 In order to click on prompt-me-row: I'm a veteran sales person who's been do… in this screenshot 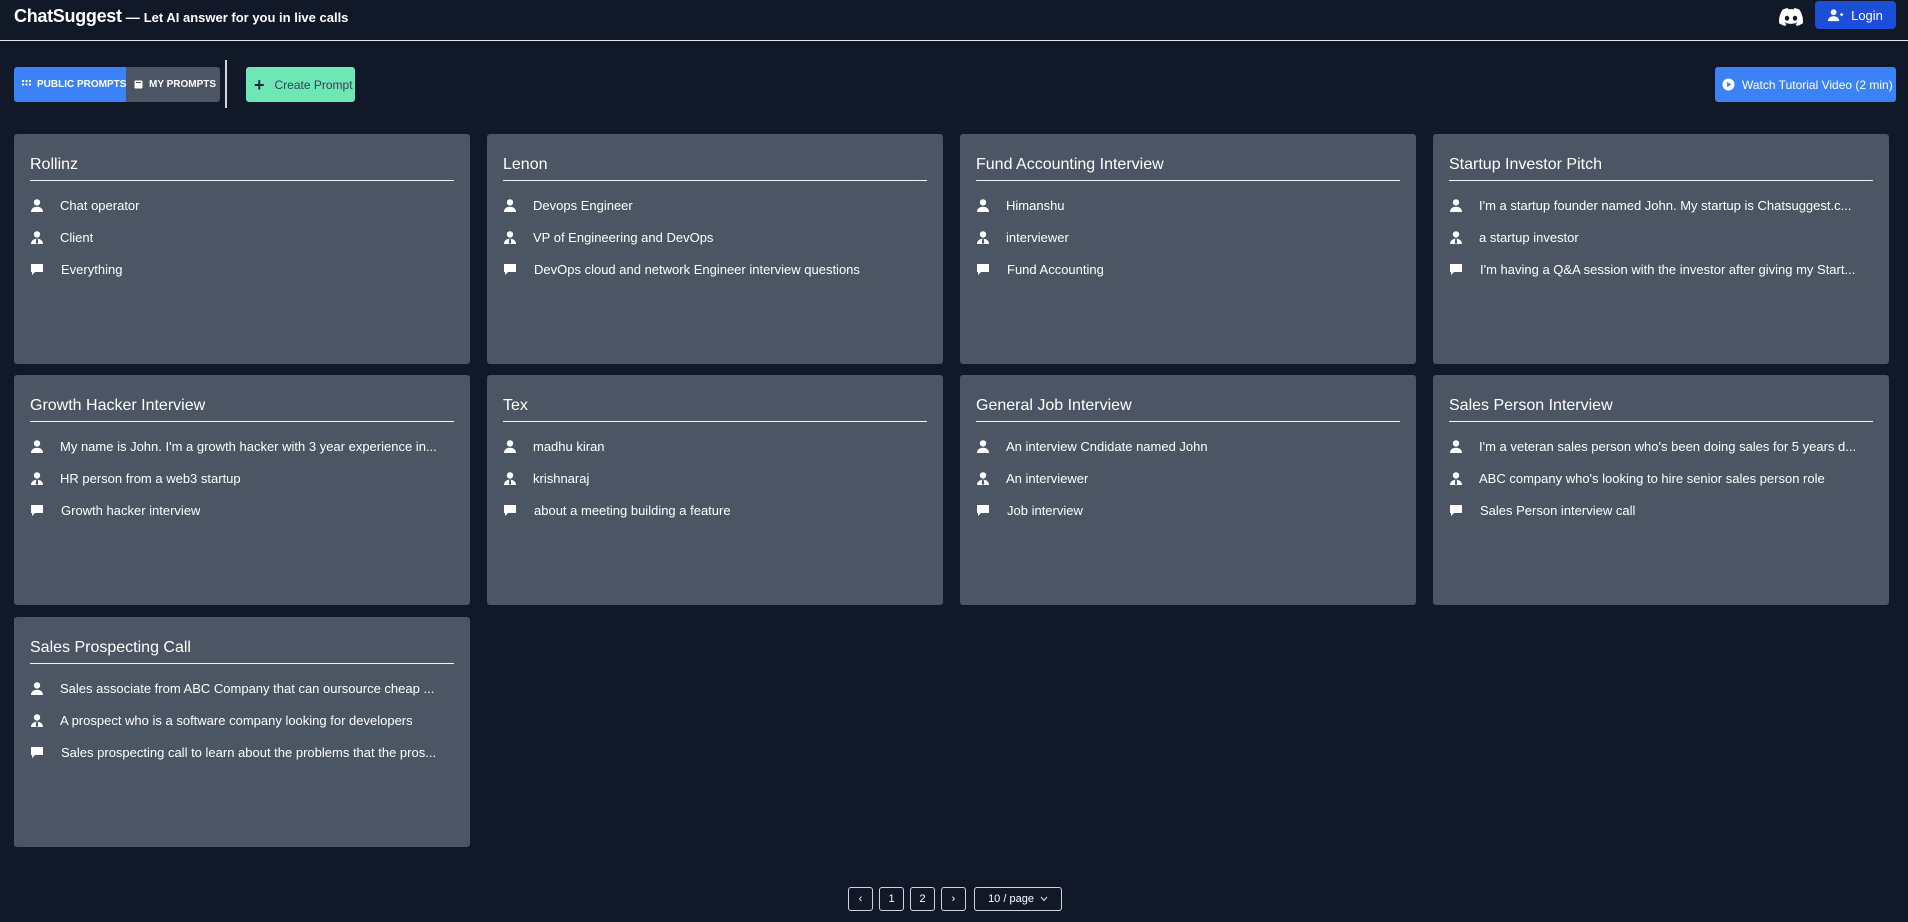, I will do `click(1661, 446)`.